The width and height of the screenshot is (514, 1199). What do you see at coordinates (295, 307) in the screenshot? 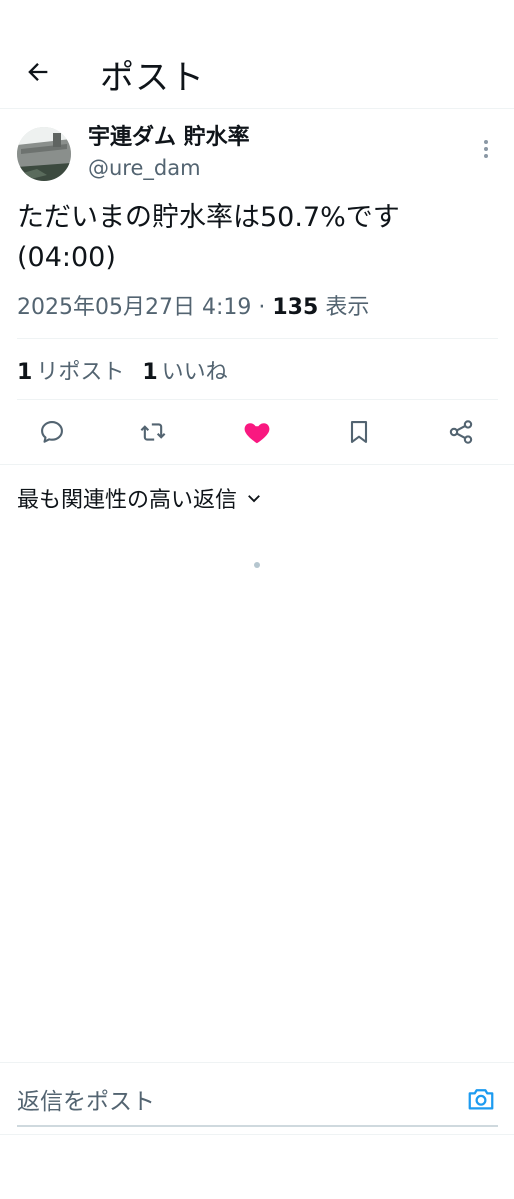
I see `views-count: 135` at bounding box center [295, 307].